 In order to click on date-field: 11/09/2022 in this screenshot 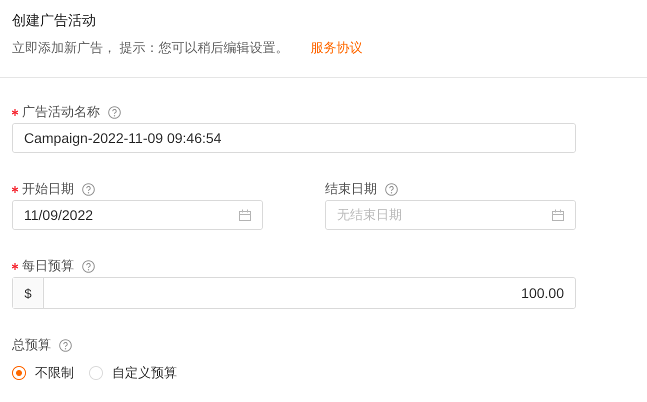, I will do `click(137, 215)`.